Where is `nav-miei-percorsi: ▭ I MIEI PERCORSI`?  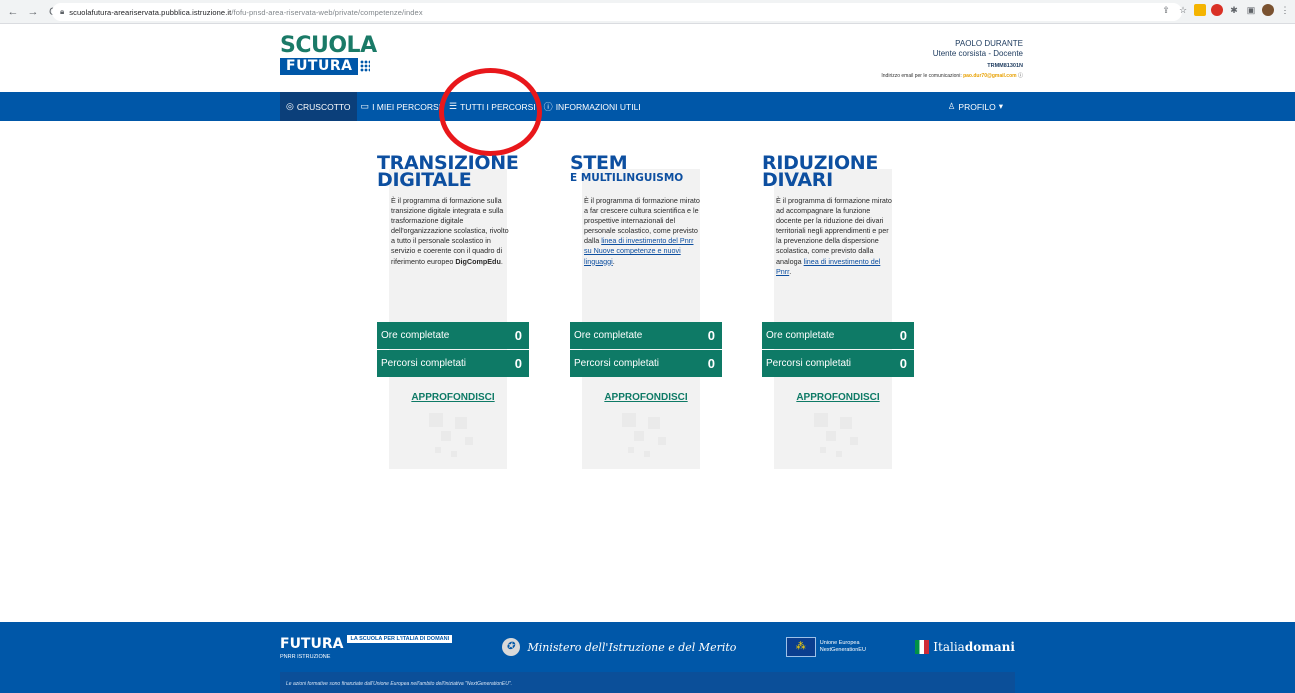 nav-miei-percorsi: ▭ I MIEI PERCORSI is located at coordinates (401, 106).